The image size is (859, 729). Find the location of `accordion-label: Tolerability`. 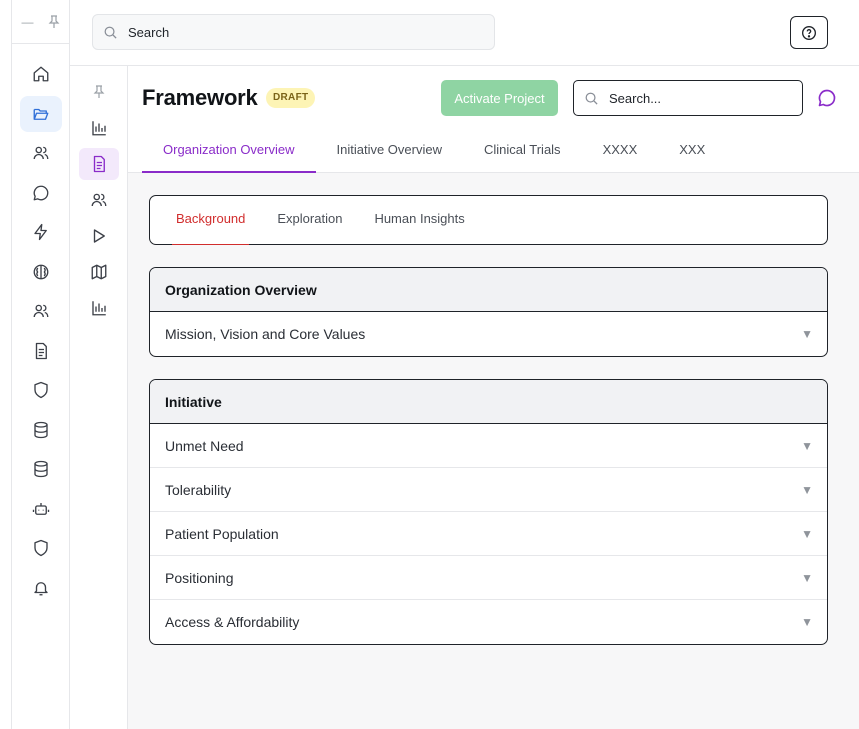

accordion-label: Tolerability is located at coordinates (198, 489).